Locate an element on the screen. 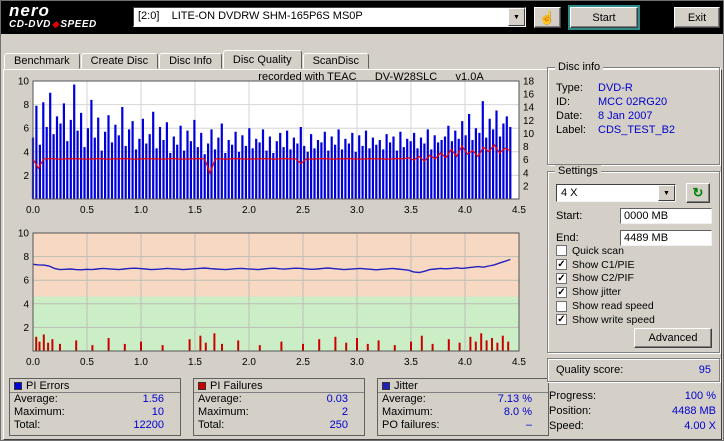  svg-text: 2.5 is located at coordinates (303, 210).